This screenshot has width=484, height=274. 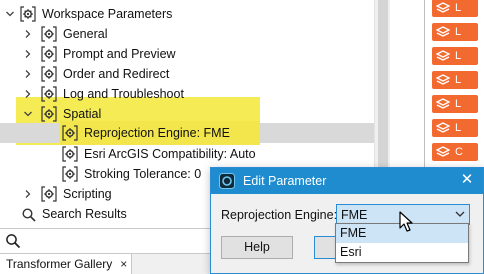 I want to click on option-esri: Esri, so click(x=402, y=252).